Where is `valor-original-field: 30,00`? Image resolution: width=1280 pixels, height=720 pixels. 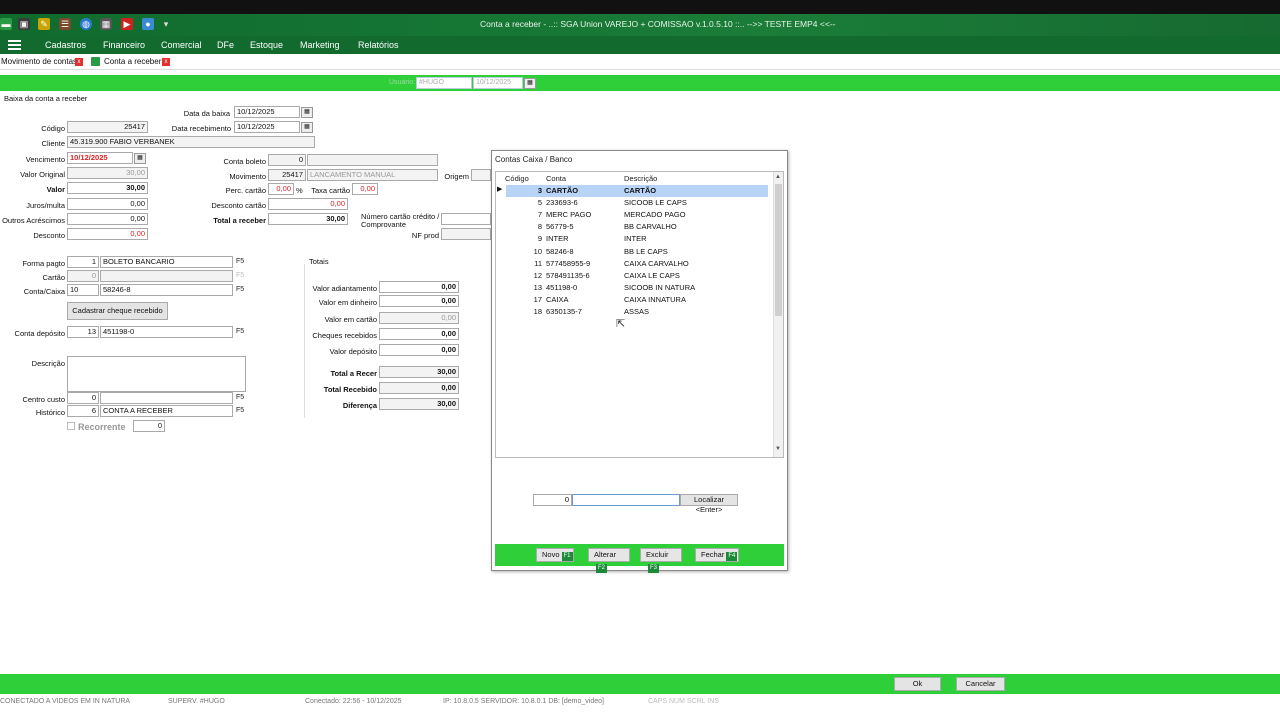 valor-original-field: 30,00 is located at coordinates (107, 173).